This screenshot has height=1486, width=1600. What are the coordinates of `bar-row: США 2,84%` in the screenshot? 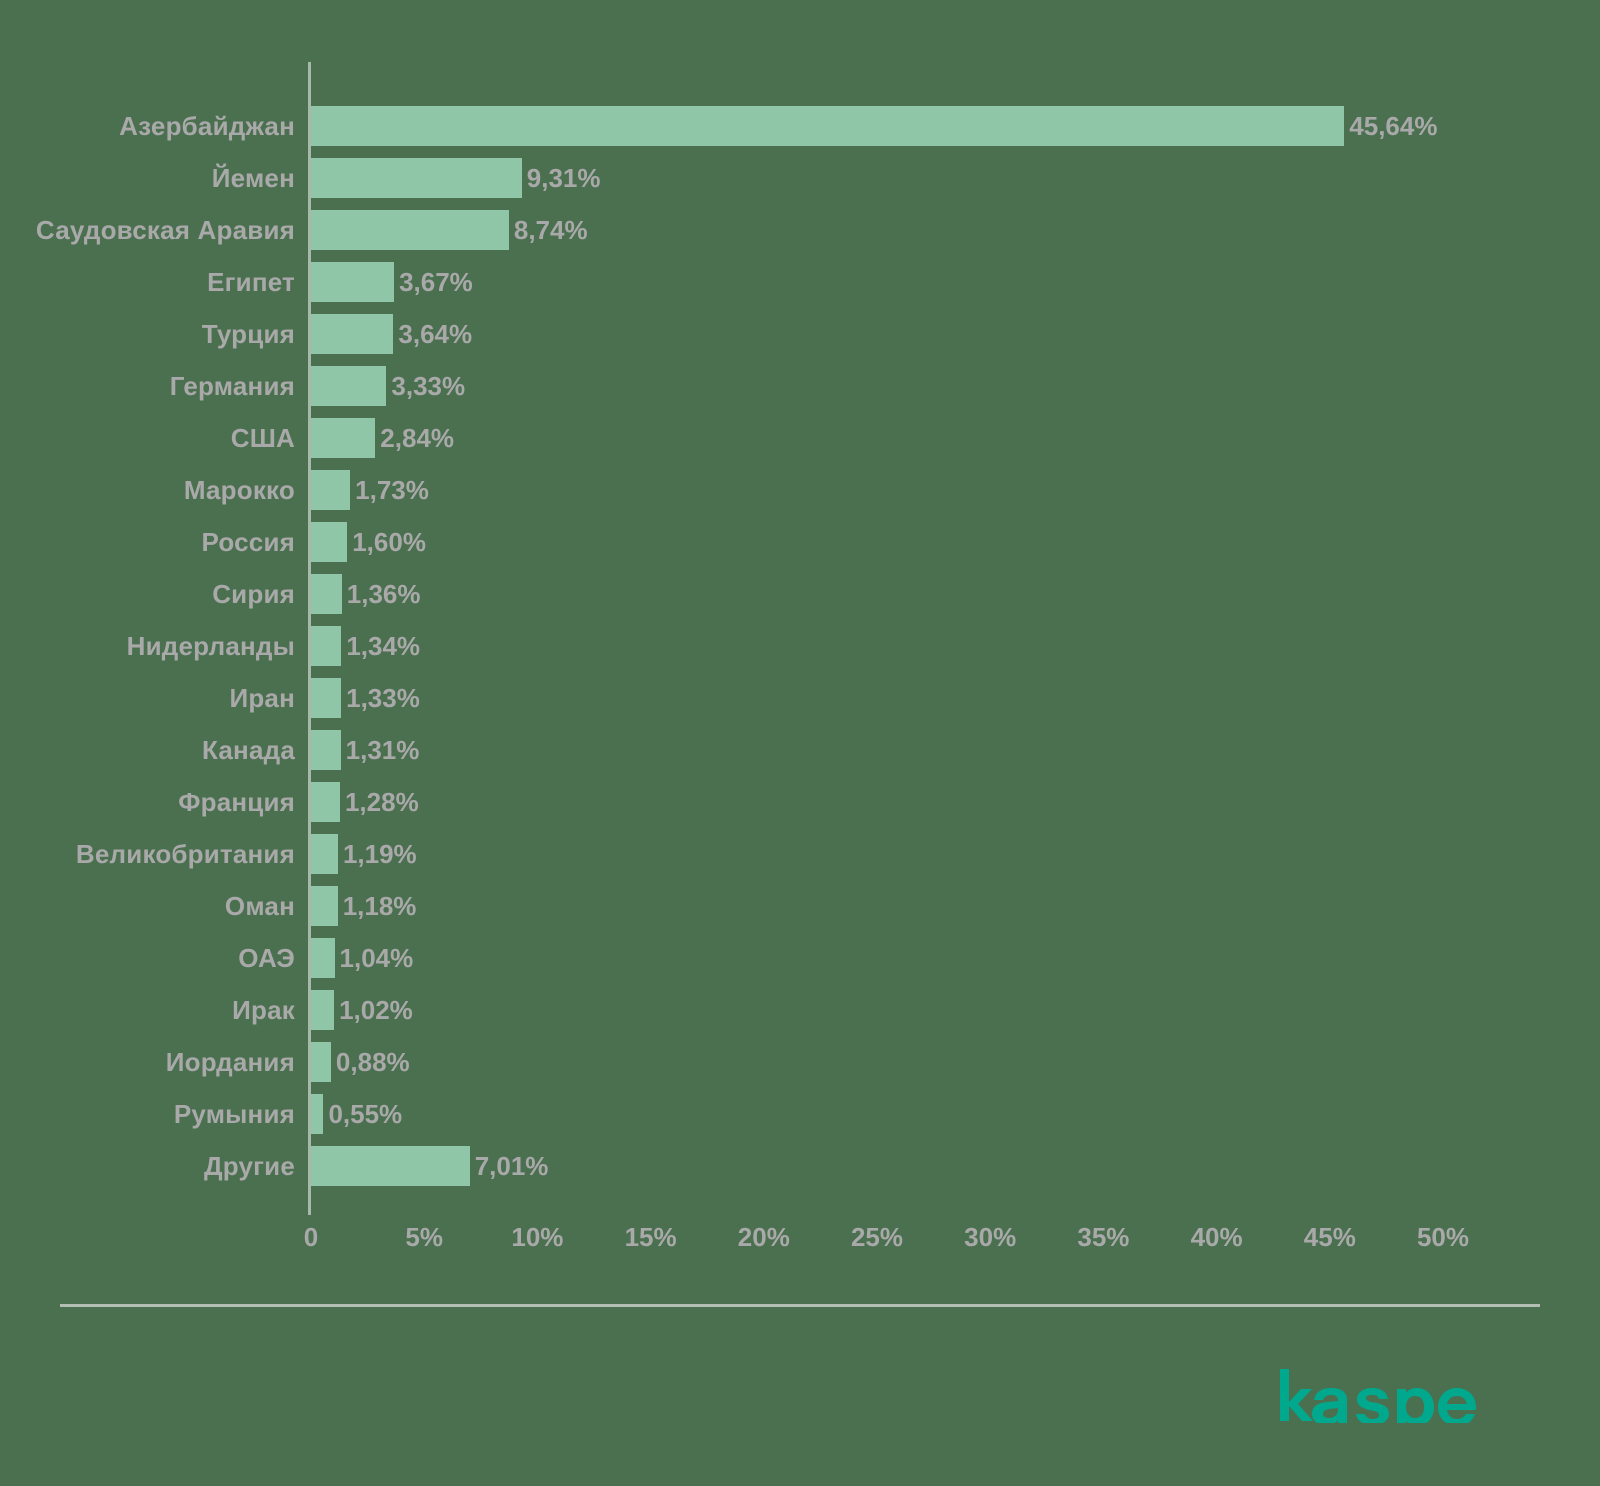 It's located at (800, 438).